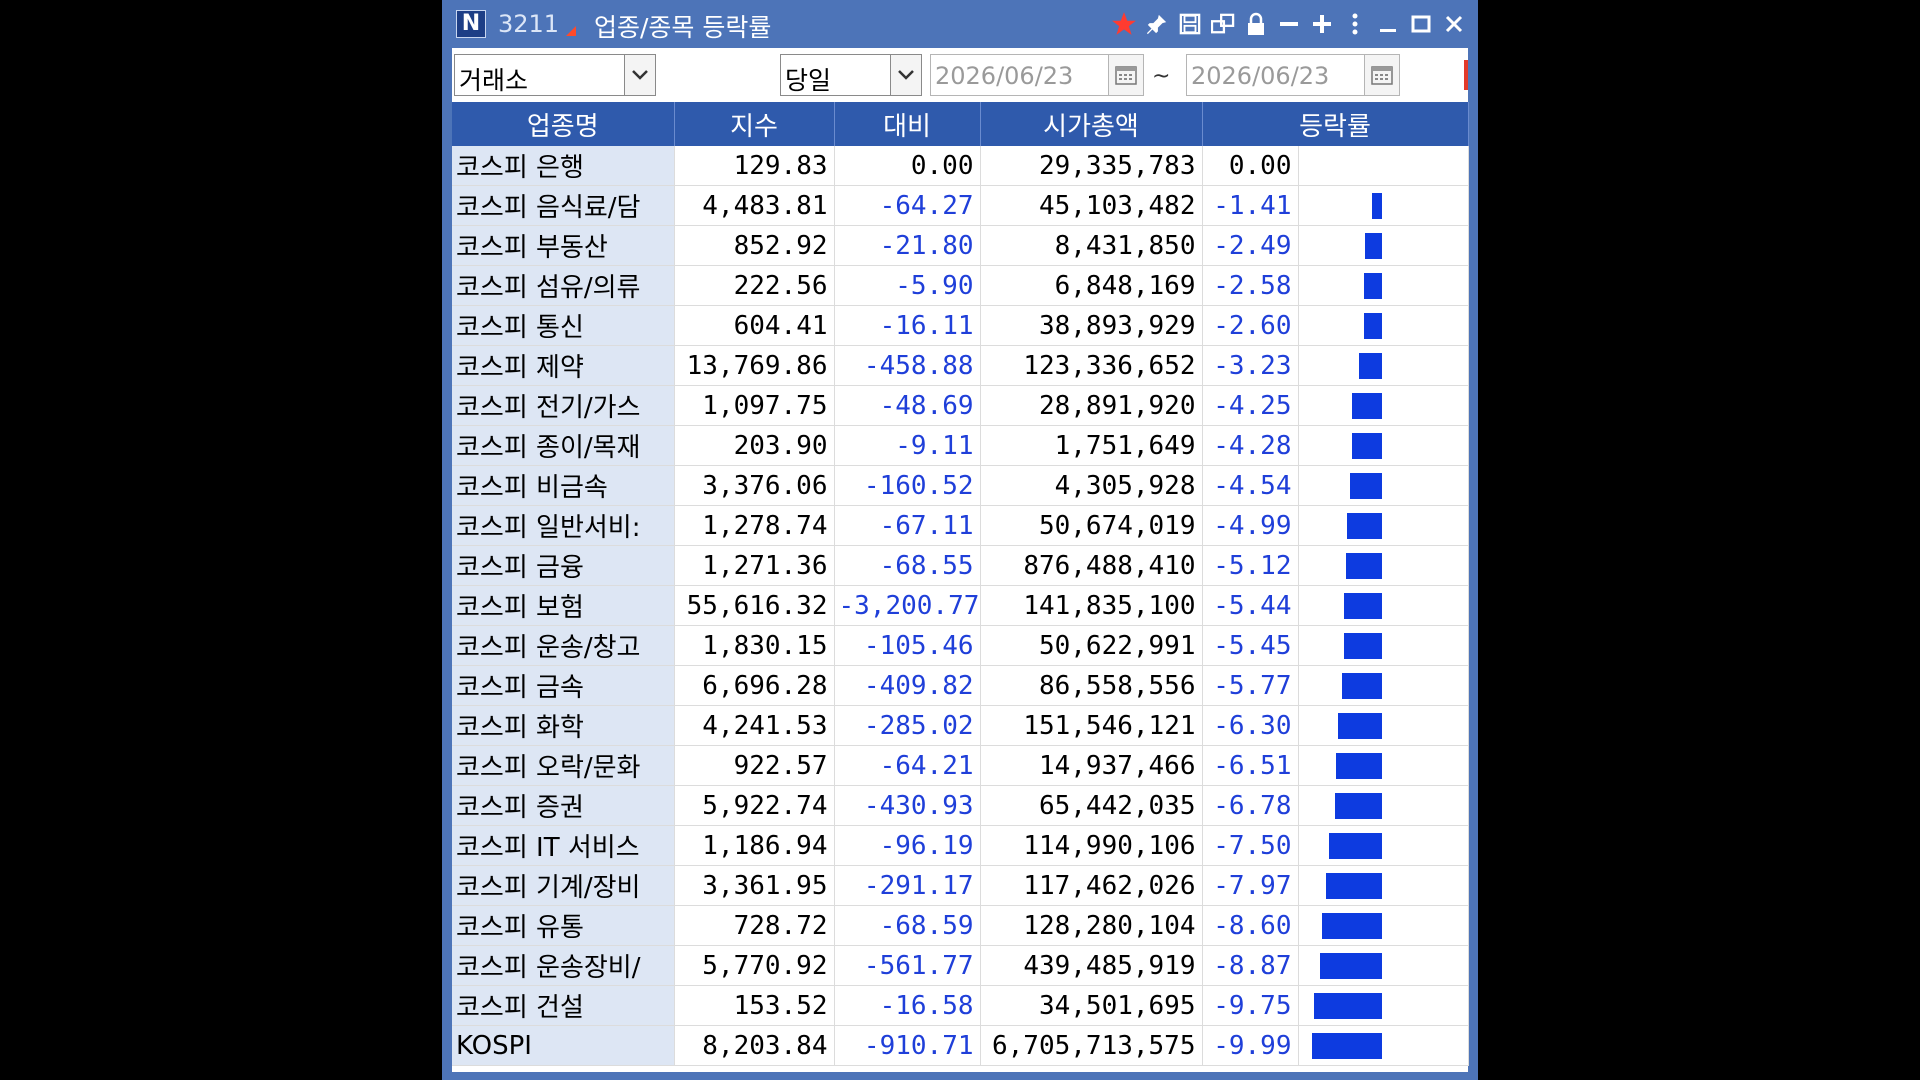  I want to click on table-row: 코스피 증권 5,922.74 -430.93 65,442,035 -6.78, so click(960, 805).